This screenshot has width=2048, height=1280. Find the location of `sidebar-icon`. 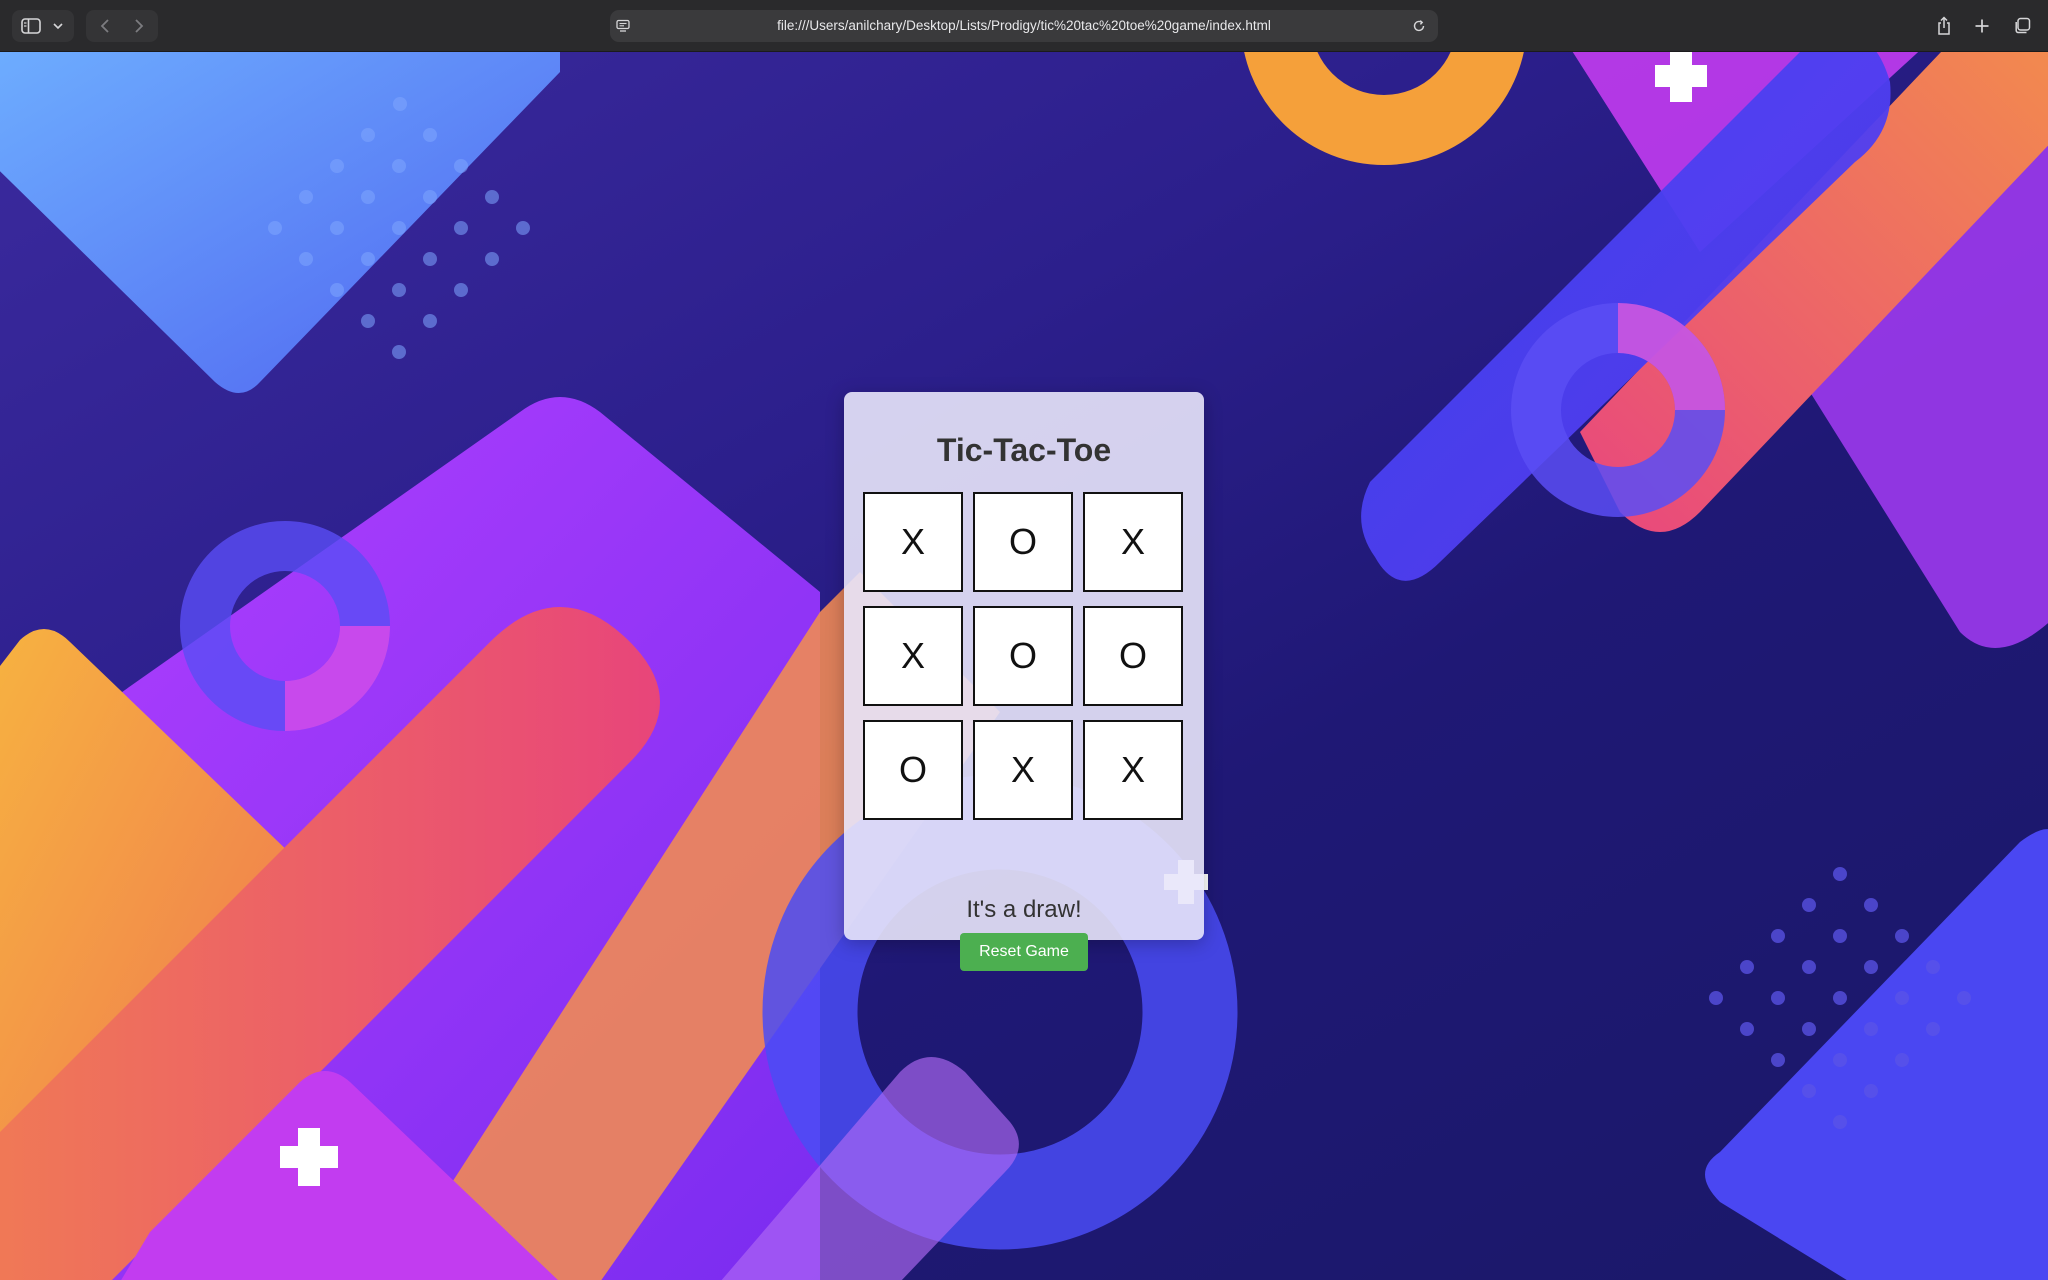

sidebar-icon is located at coordinates (31, 26).